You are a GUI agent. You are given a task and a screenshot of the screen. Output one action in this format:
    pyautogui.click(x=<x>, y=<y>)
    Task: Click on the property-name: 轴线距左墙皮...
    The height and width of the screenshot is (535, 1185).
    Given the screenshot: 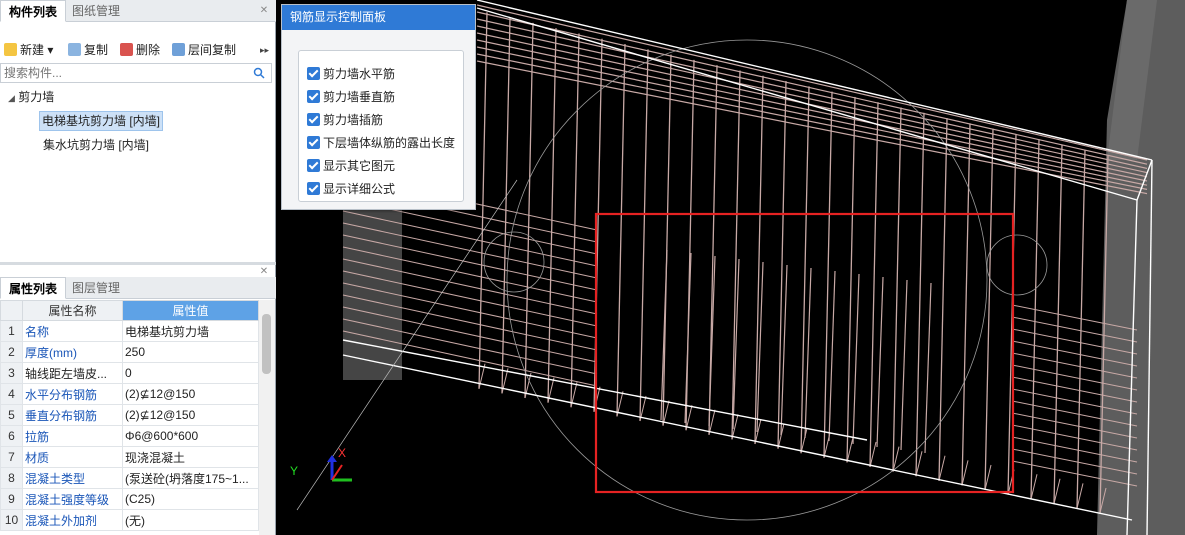 What is the action you would take?
    pyautogui.click(x=72, y=373)
    